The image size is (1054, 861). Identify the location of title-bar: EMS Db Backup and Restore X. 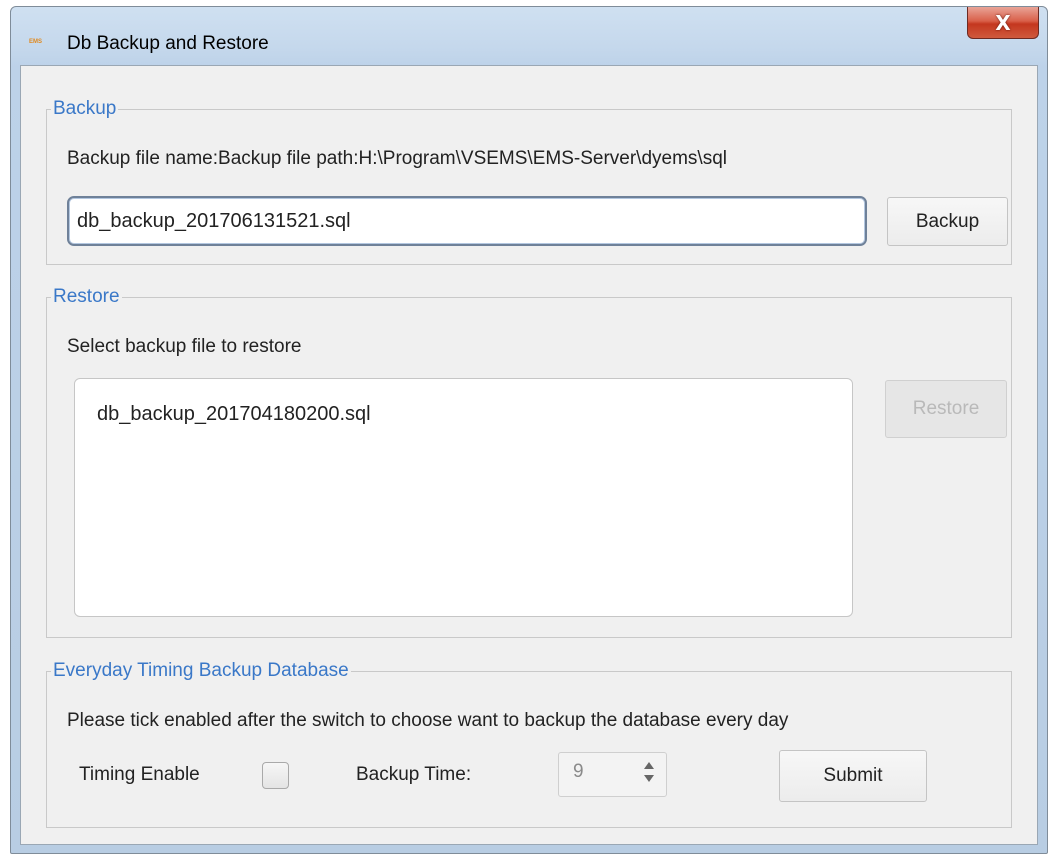
(529, 36).